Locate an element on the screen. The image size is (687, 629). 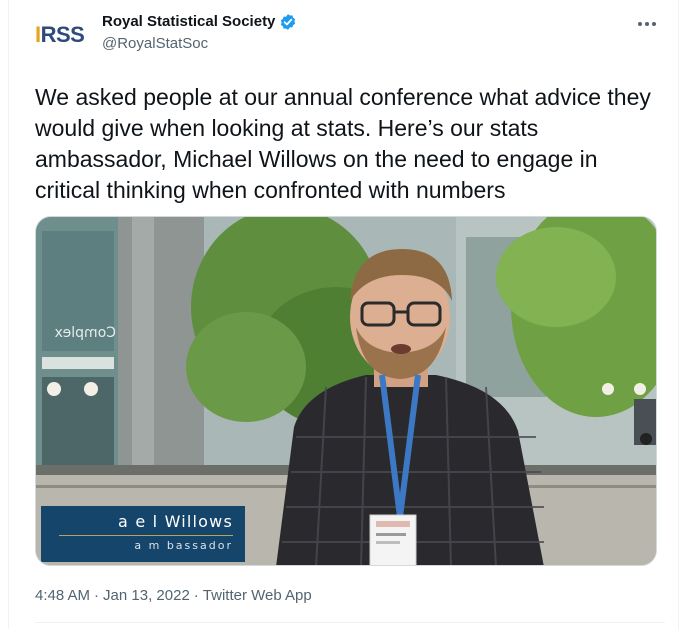
avatar-letters-rss: RSS is located at coordinates (62, 34).